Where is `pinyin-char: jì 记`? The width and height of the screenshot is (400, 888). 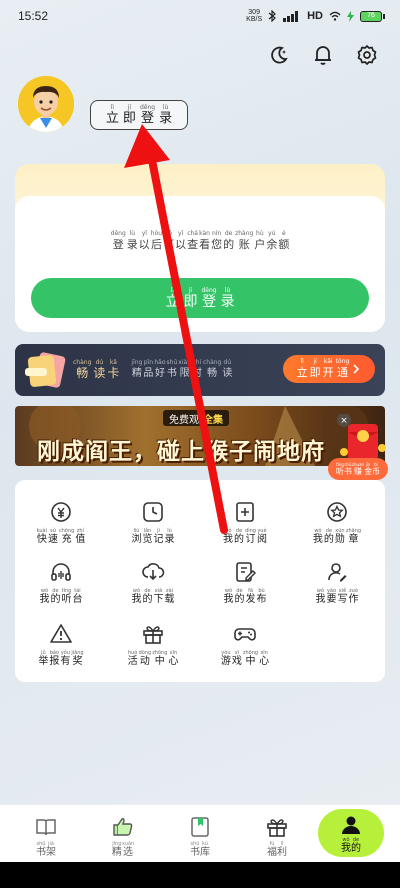
pinyin-char: jì 记 is located at coordinates (159, 537).